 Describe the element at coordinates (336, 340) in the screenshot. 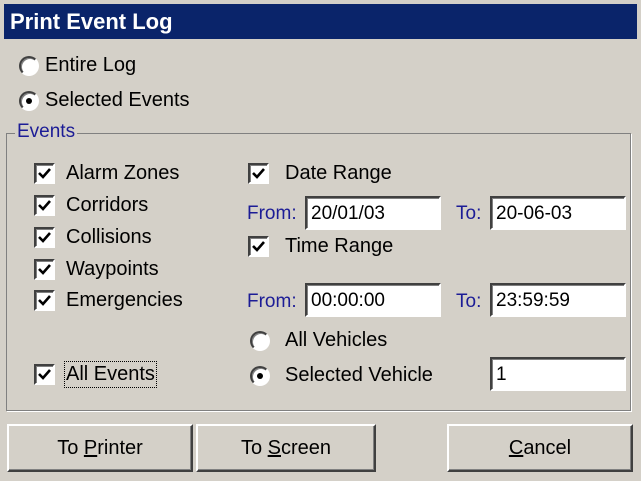

I see `all-vehicles-label: All Vehicles` at that location.